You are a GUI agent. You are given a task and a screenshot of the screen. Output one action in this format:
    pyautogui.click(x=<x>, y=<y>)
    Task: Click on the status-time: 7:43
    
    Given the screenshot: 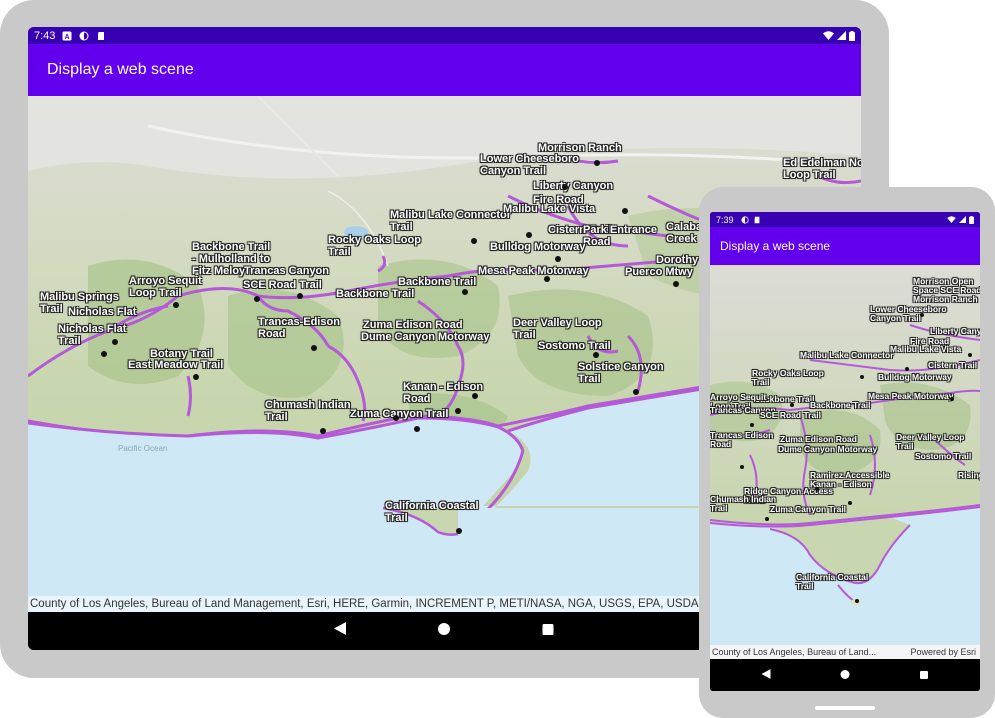 What is the action you would take?
    pyautogui.click(x=45, y=35)
    